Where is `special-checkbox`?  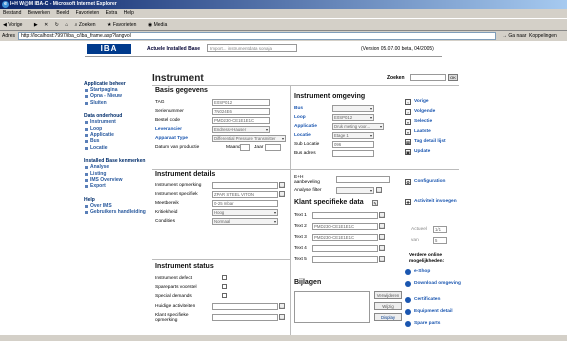 special-checkbox is located at coordinates (224, 295).